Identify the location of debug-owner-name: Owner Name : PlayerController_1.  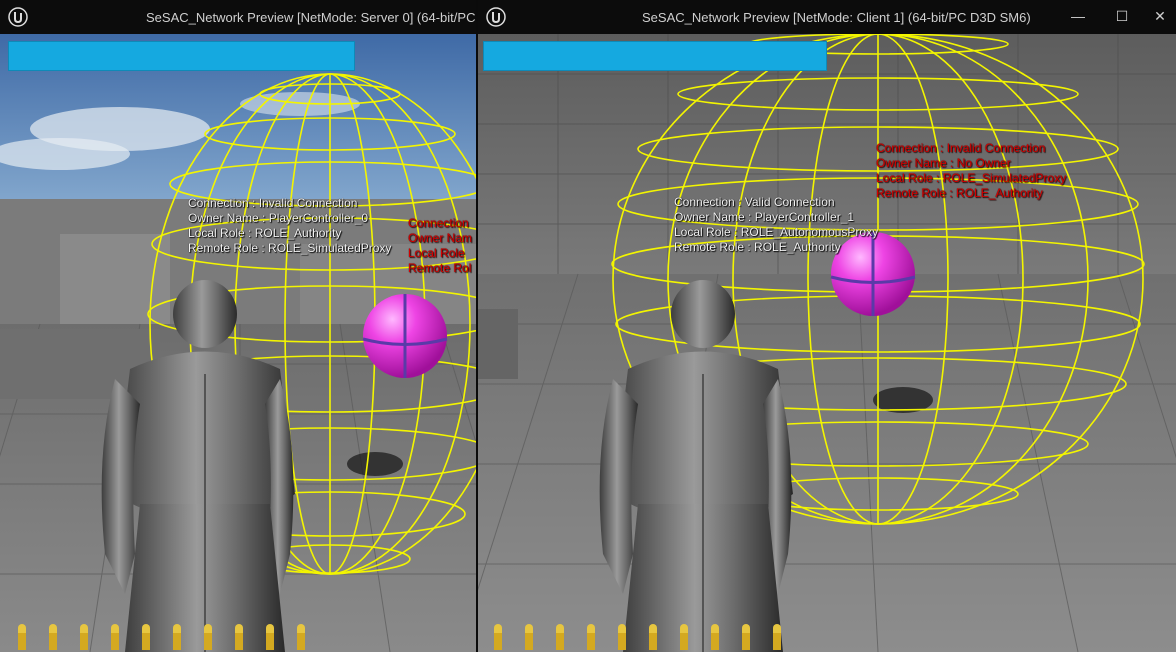
(764, 217).